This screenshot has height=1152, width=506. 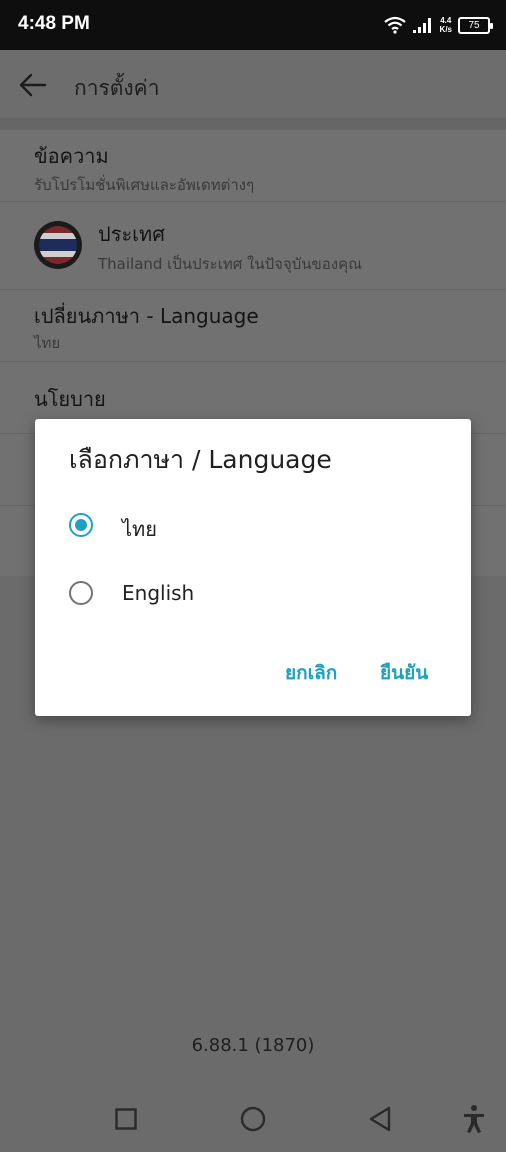 What do you see at coordinates (47, 343) in the screenshot?
I see `settings-item-subtitle: ไทย` at bounding box center [47, 343].